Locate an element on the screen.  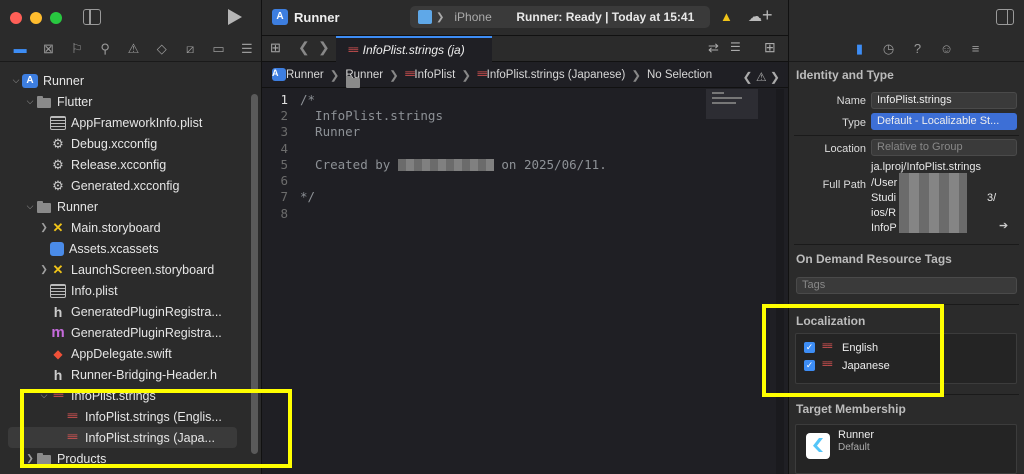
activity-view: ❯ iPhone Runner: Ready | Today at 15:41 is located at coordinates (560, 17).